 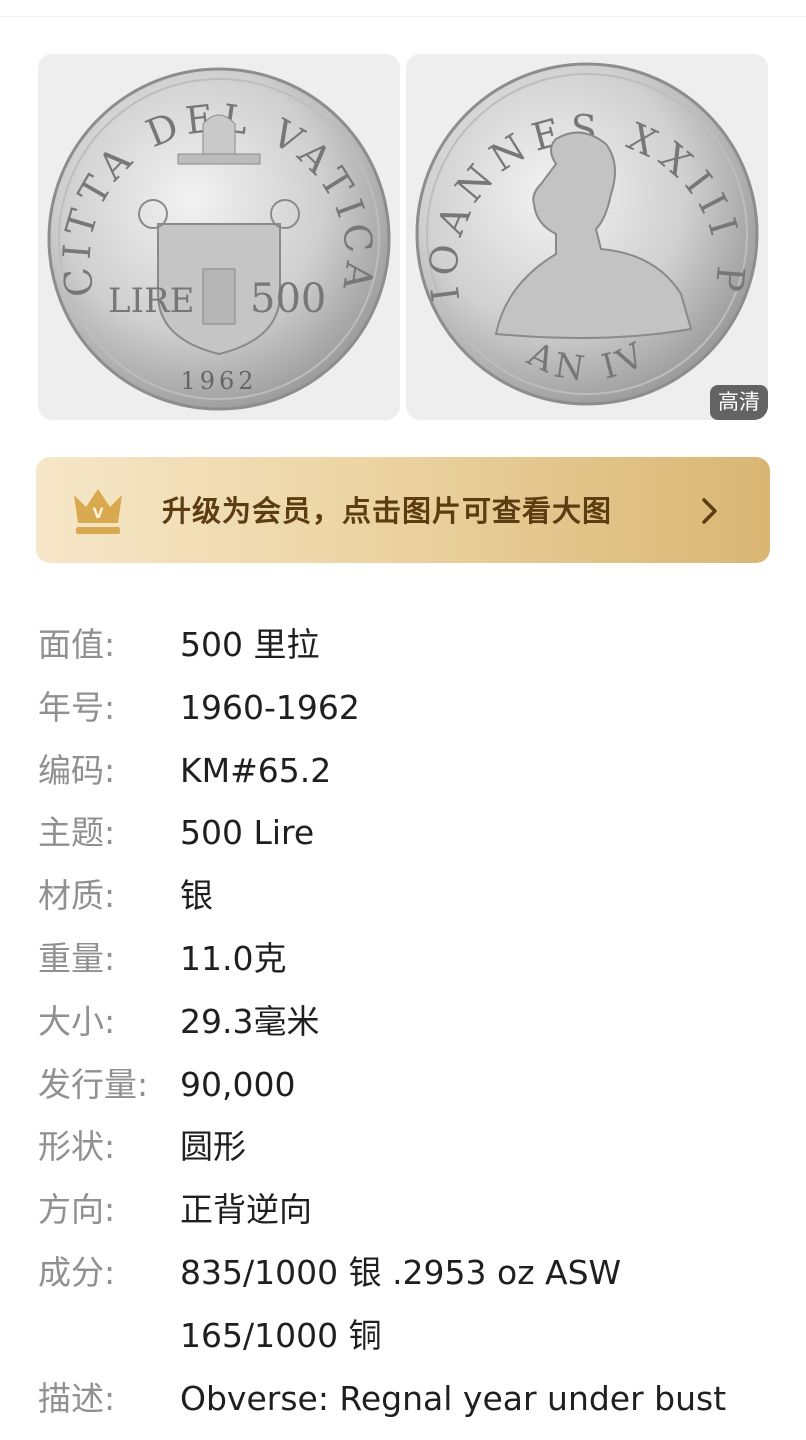 I want to click on info-row-composition-cont: 165/1000 铜, so click(x=408, y=1336).